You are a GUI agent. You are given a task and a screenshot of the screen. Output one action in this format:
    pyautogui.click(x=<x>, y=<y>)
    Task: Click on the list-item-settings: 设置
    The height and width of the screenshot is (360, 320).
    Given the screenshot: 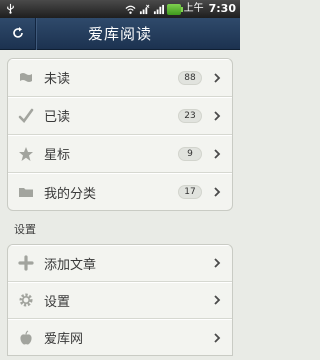 What is the action you would take?
    pyautogui.click(x=120, y=300)
    